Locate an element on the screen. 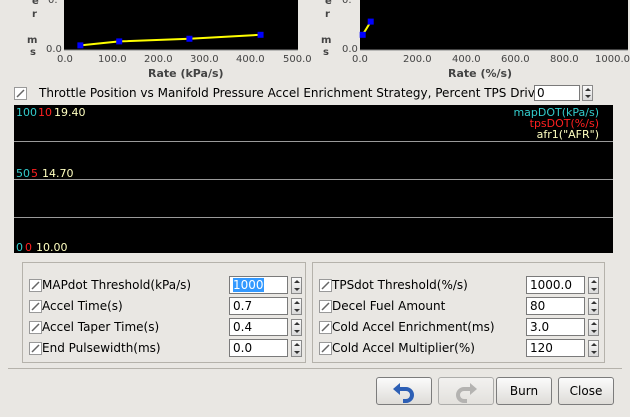 The width and height of the screenshot is (630, 417). x-tick: 500.0 is located at coordinates (297, 59).